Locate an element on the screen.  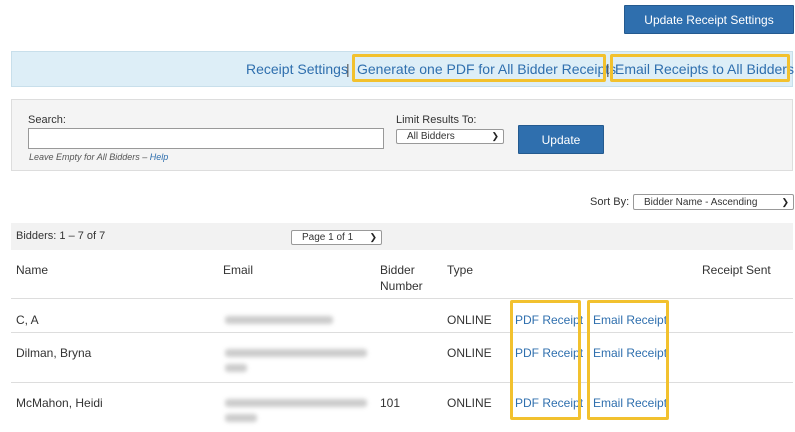
bidders-count: Bidders: 1 – 7 of 7 is located at coordinates (61, 236).